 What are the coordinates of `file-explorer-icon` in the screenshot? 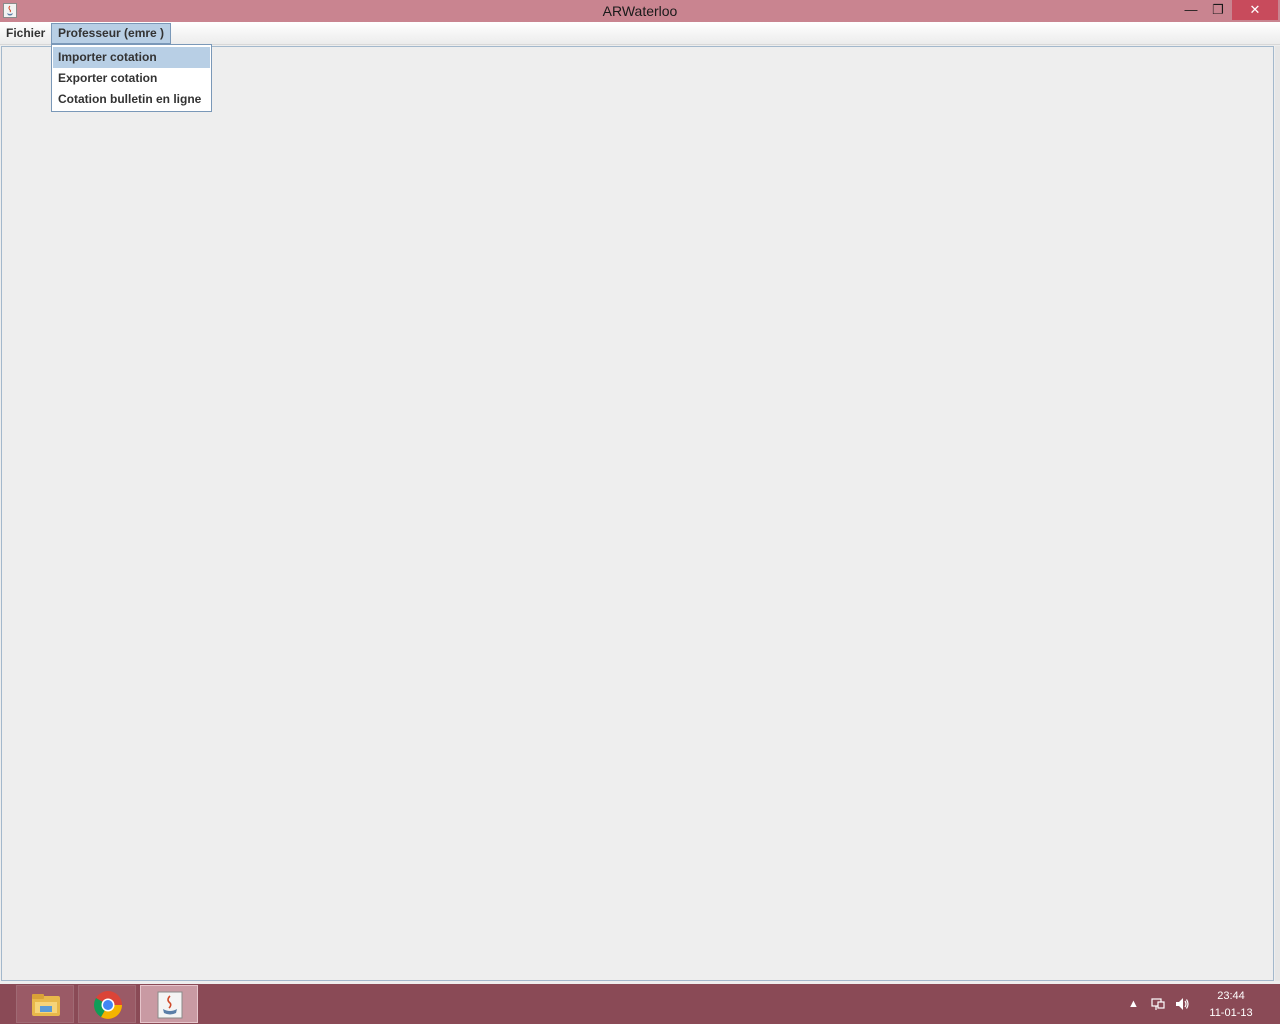 It's located at (46, 1005).